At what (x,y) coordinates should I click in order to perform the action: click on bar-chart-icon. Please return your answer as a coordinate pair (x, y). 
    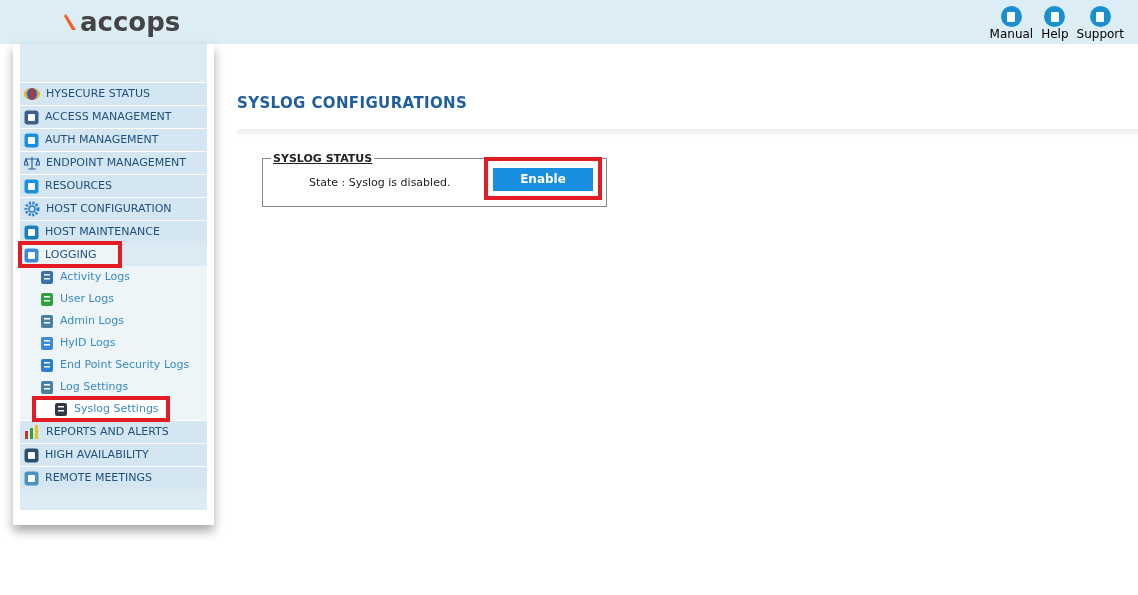
    Looking at the image, I should click on (32, 432).